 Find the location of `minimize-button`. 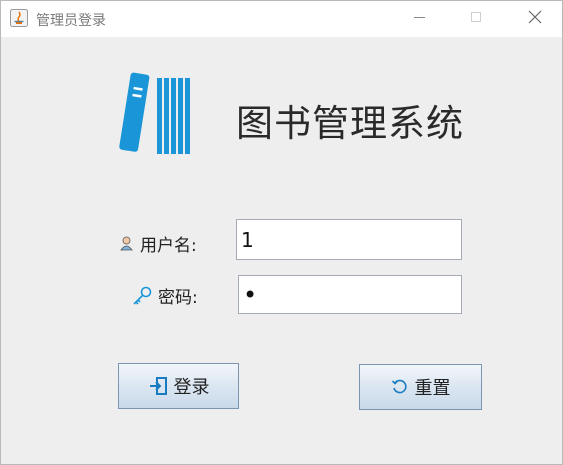

minimize-button is located at coordinates (419, 17).